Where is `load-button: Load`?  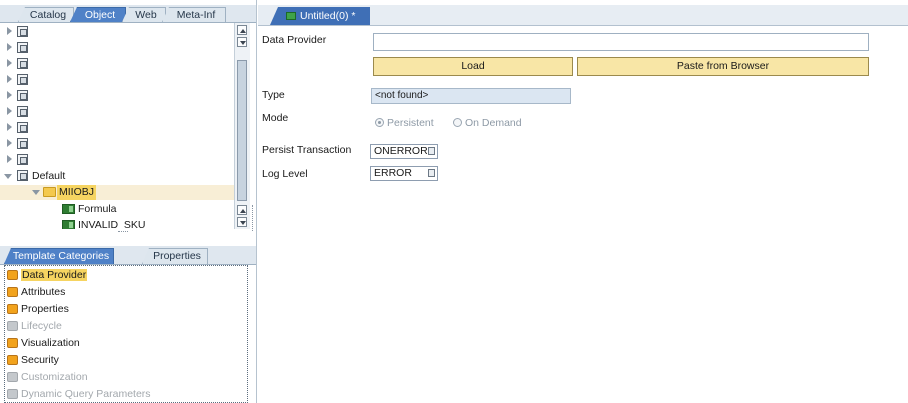 load-button: Load is located at coordinates (473, 66).